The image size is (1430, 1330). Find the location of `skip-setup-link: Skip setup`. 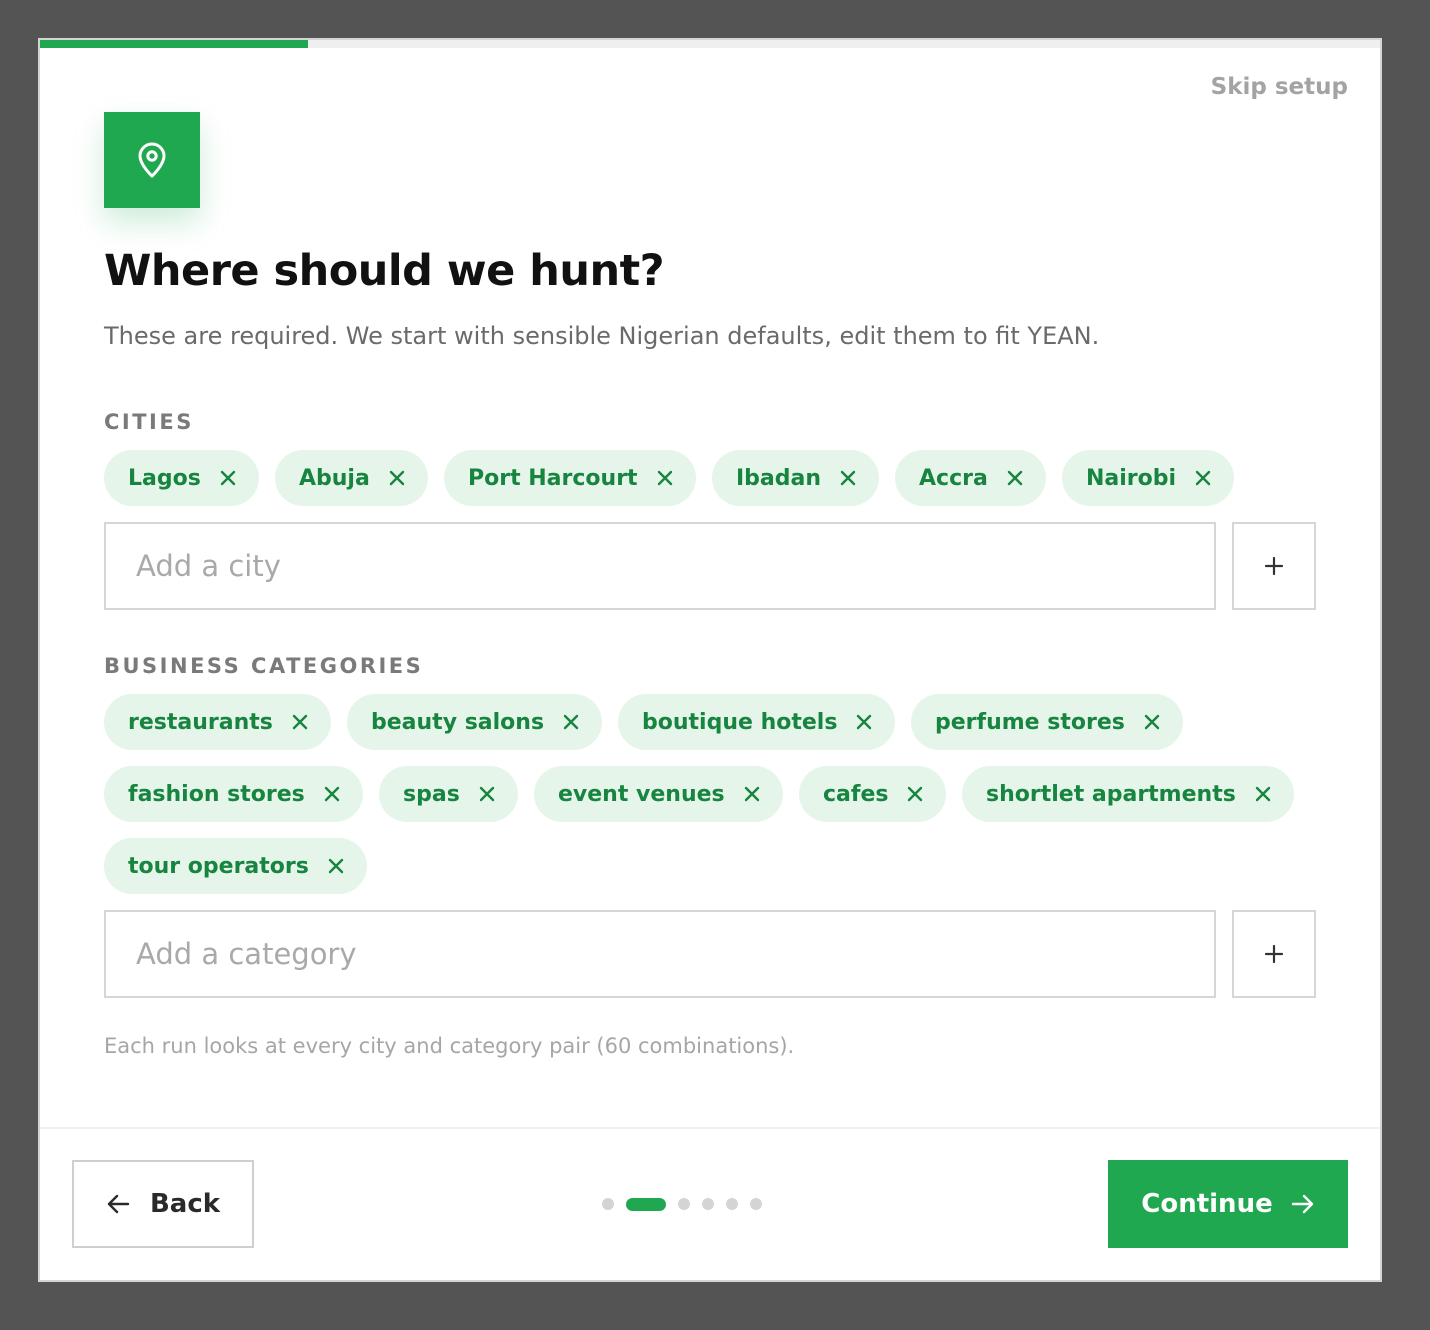

skip-setup-link: Skip setup is located at coordinates (1279, 87).